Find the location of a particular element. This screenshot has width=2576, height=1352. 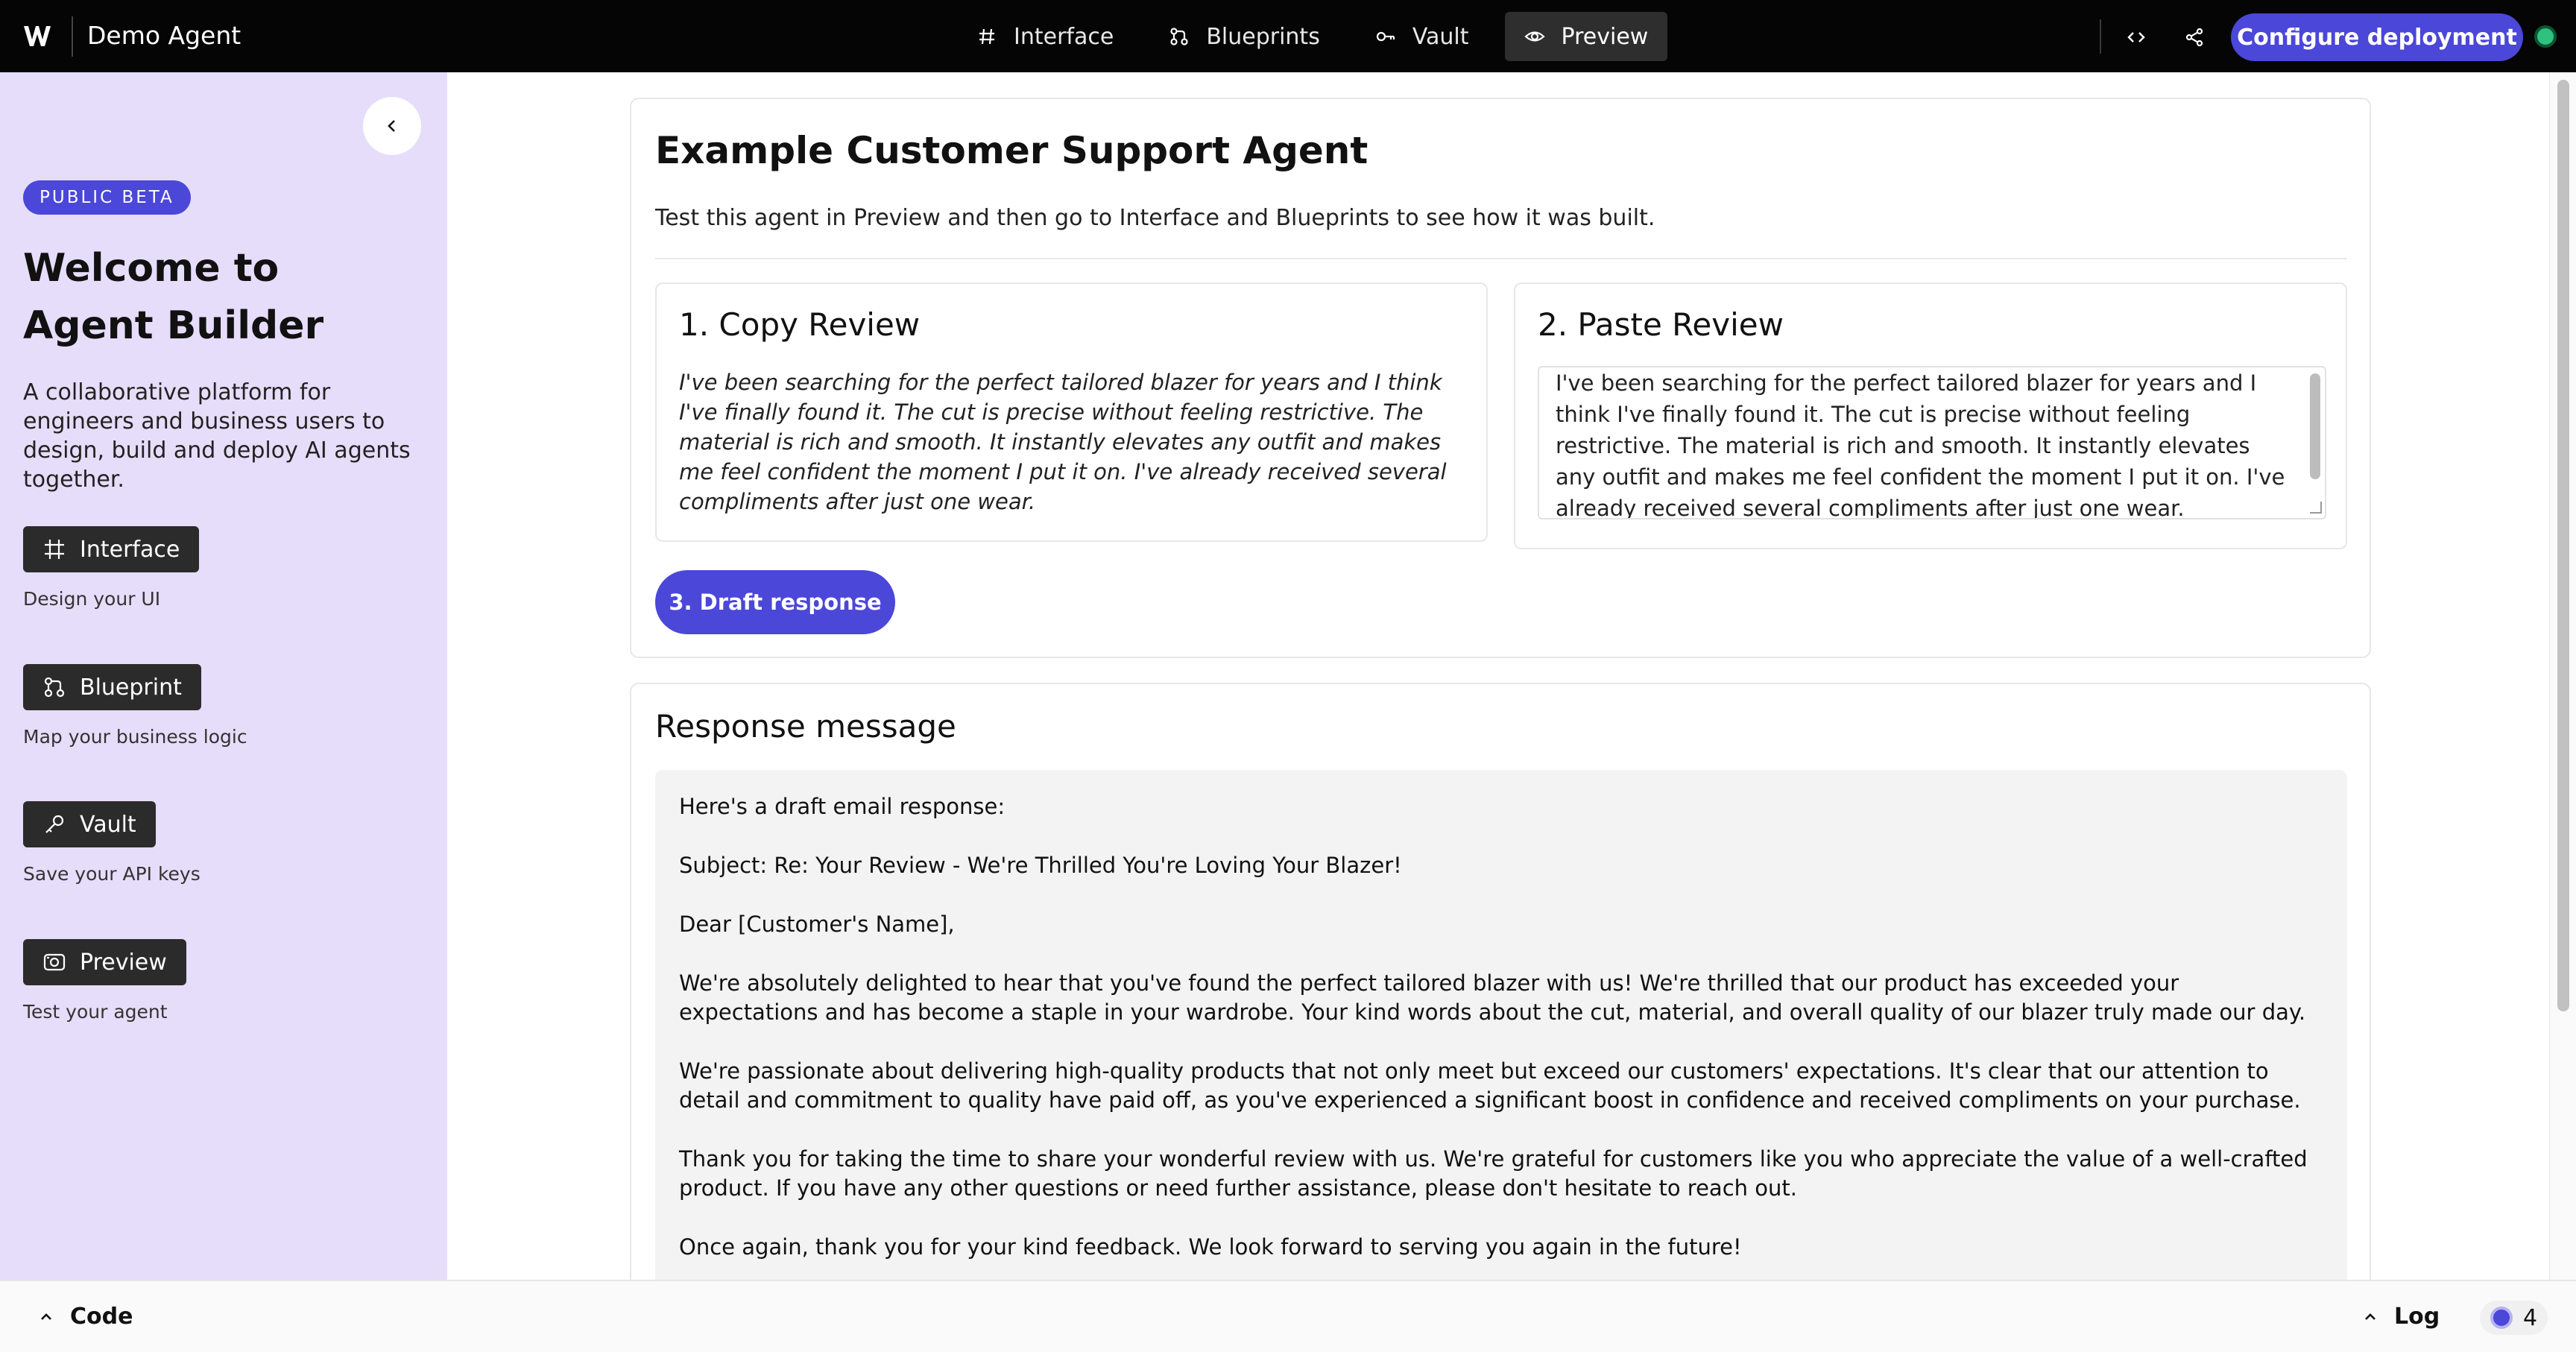

logo-icon is located at coordinates (37, 36).